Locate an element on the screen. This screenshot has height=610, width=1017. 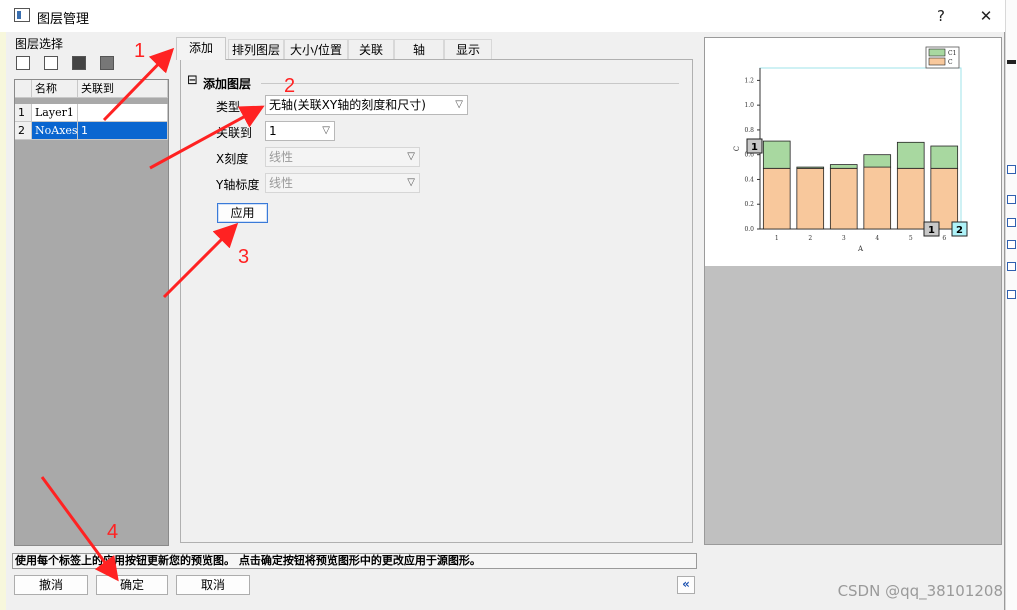
annotation-label-3: 3 is located at coordinates (244, 257).